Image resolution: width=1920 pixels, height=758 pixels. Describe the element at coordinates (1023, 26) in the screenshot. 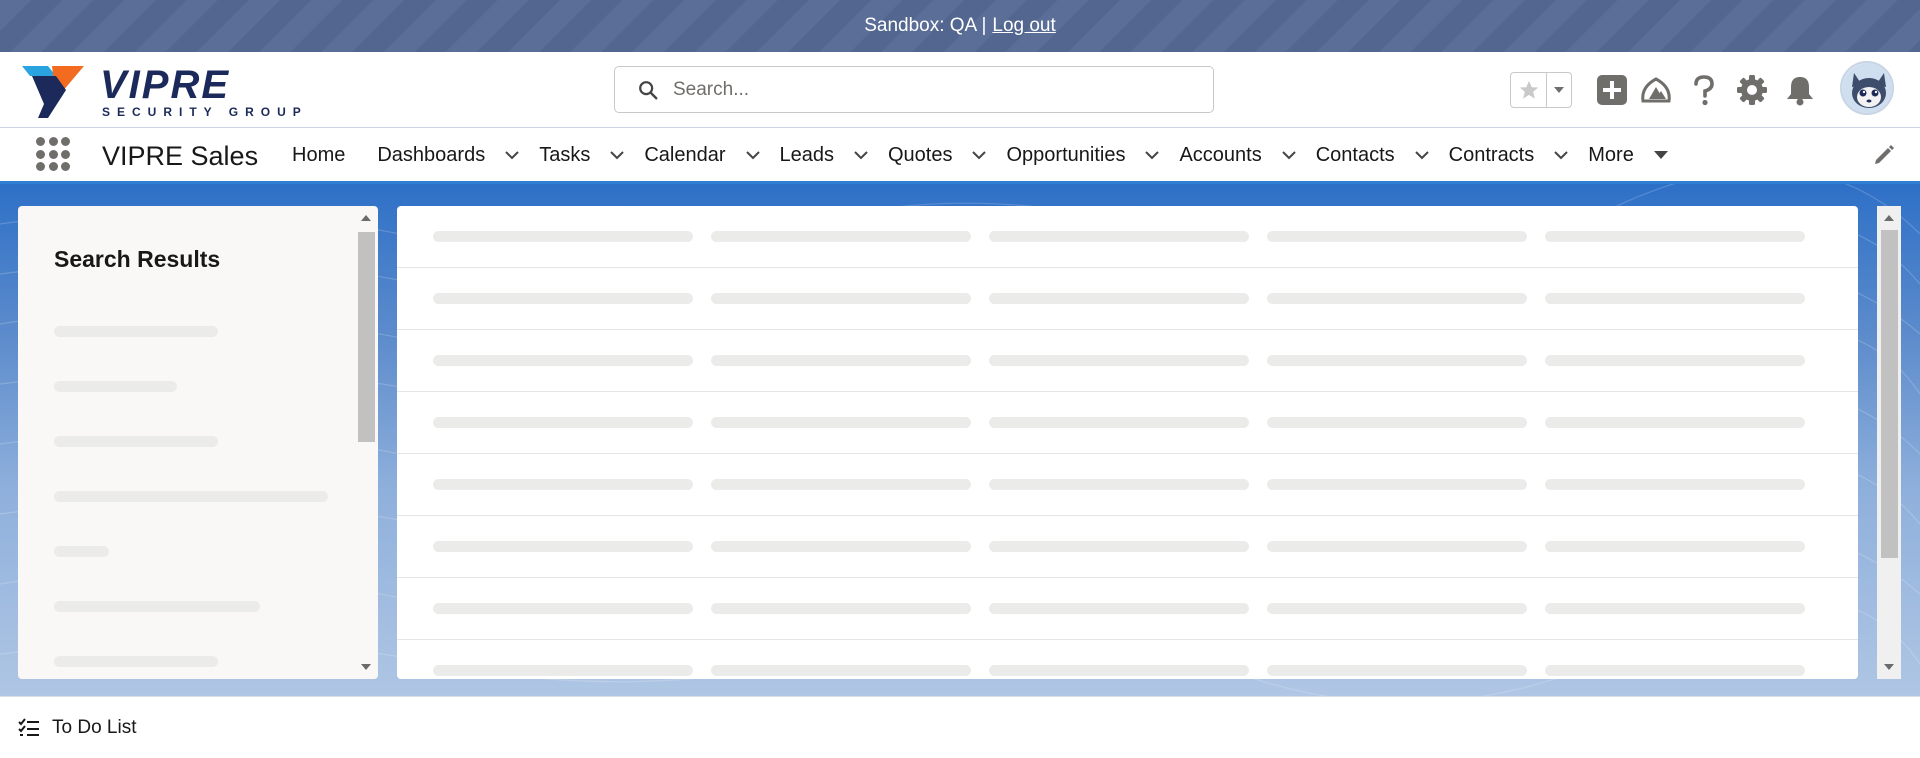

I see `logout-link: Log out` at that location.